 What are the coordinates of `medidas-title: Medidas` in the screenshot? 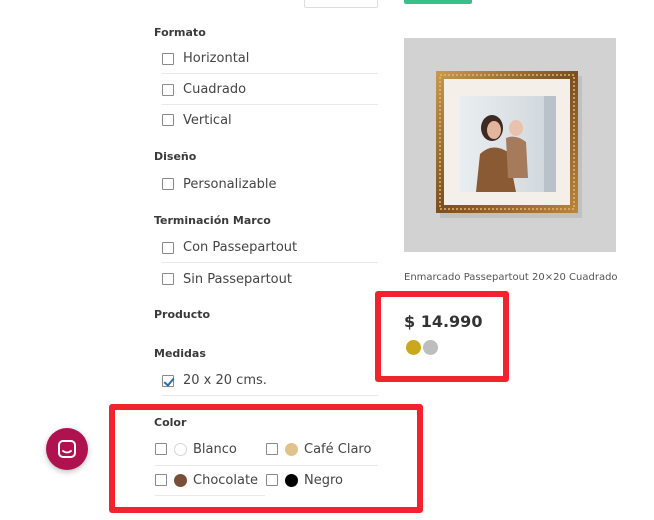 It's located at (180, 353).